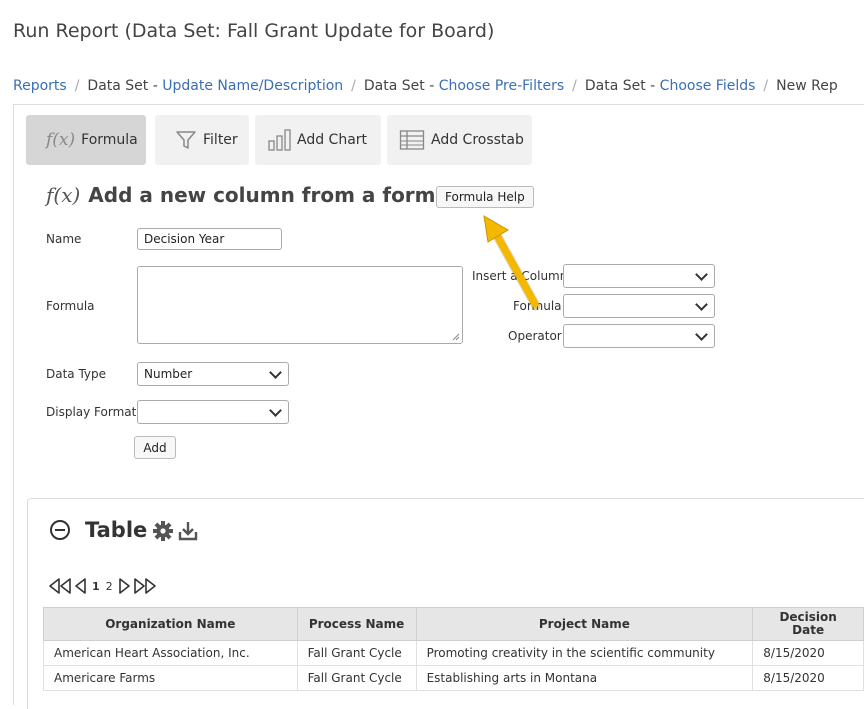 The image size is (864, 709). What do you see at coordinates (163, 531) in the screenshot?
I see `gear-icon` at bounding box center [163, 531].